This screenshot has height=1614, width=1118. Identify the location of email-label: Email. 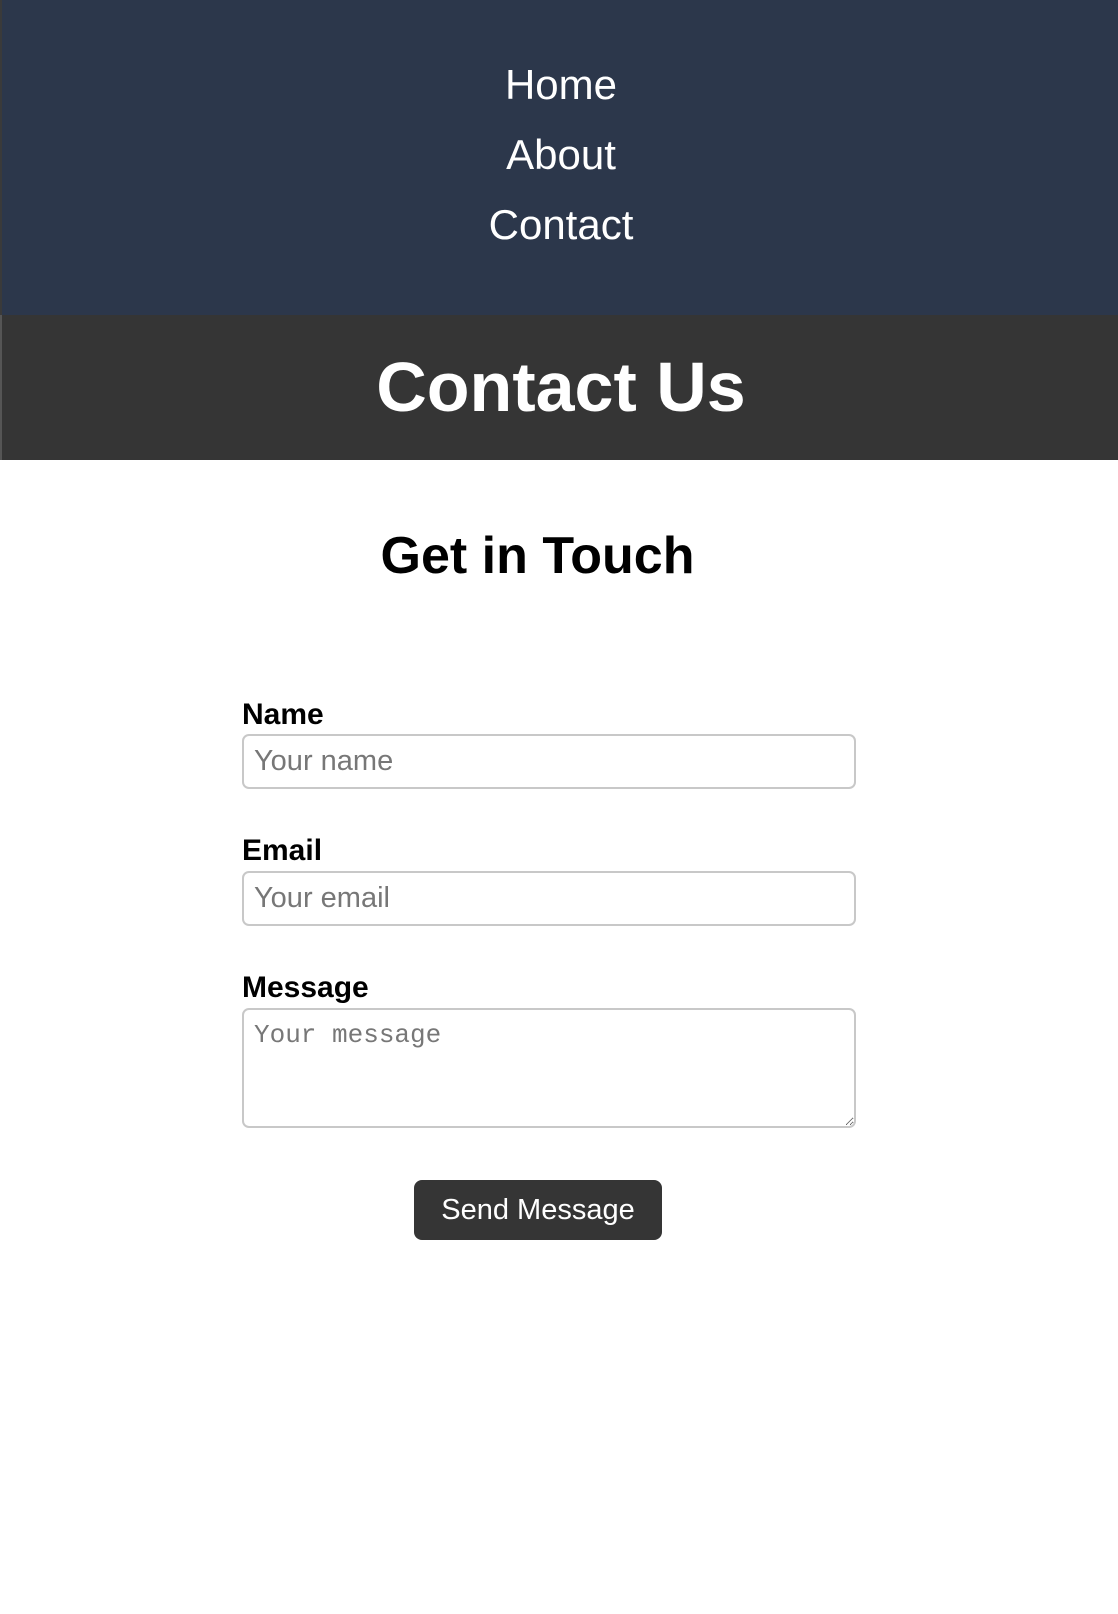
(282, 850).